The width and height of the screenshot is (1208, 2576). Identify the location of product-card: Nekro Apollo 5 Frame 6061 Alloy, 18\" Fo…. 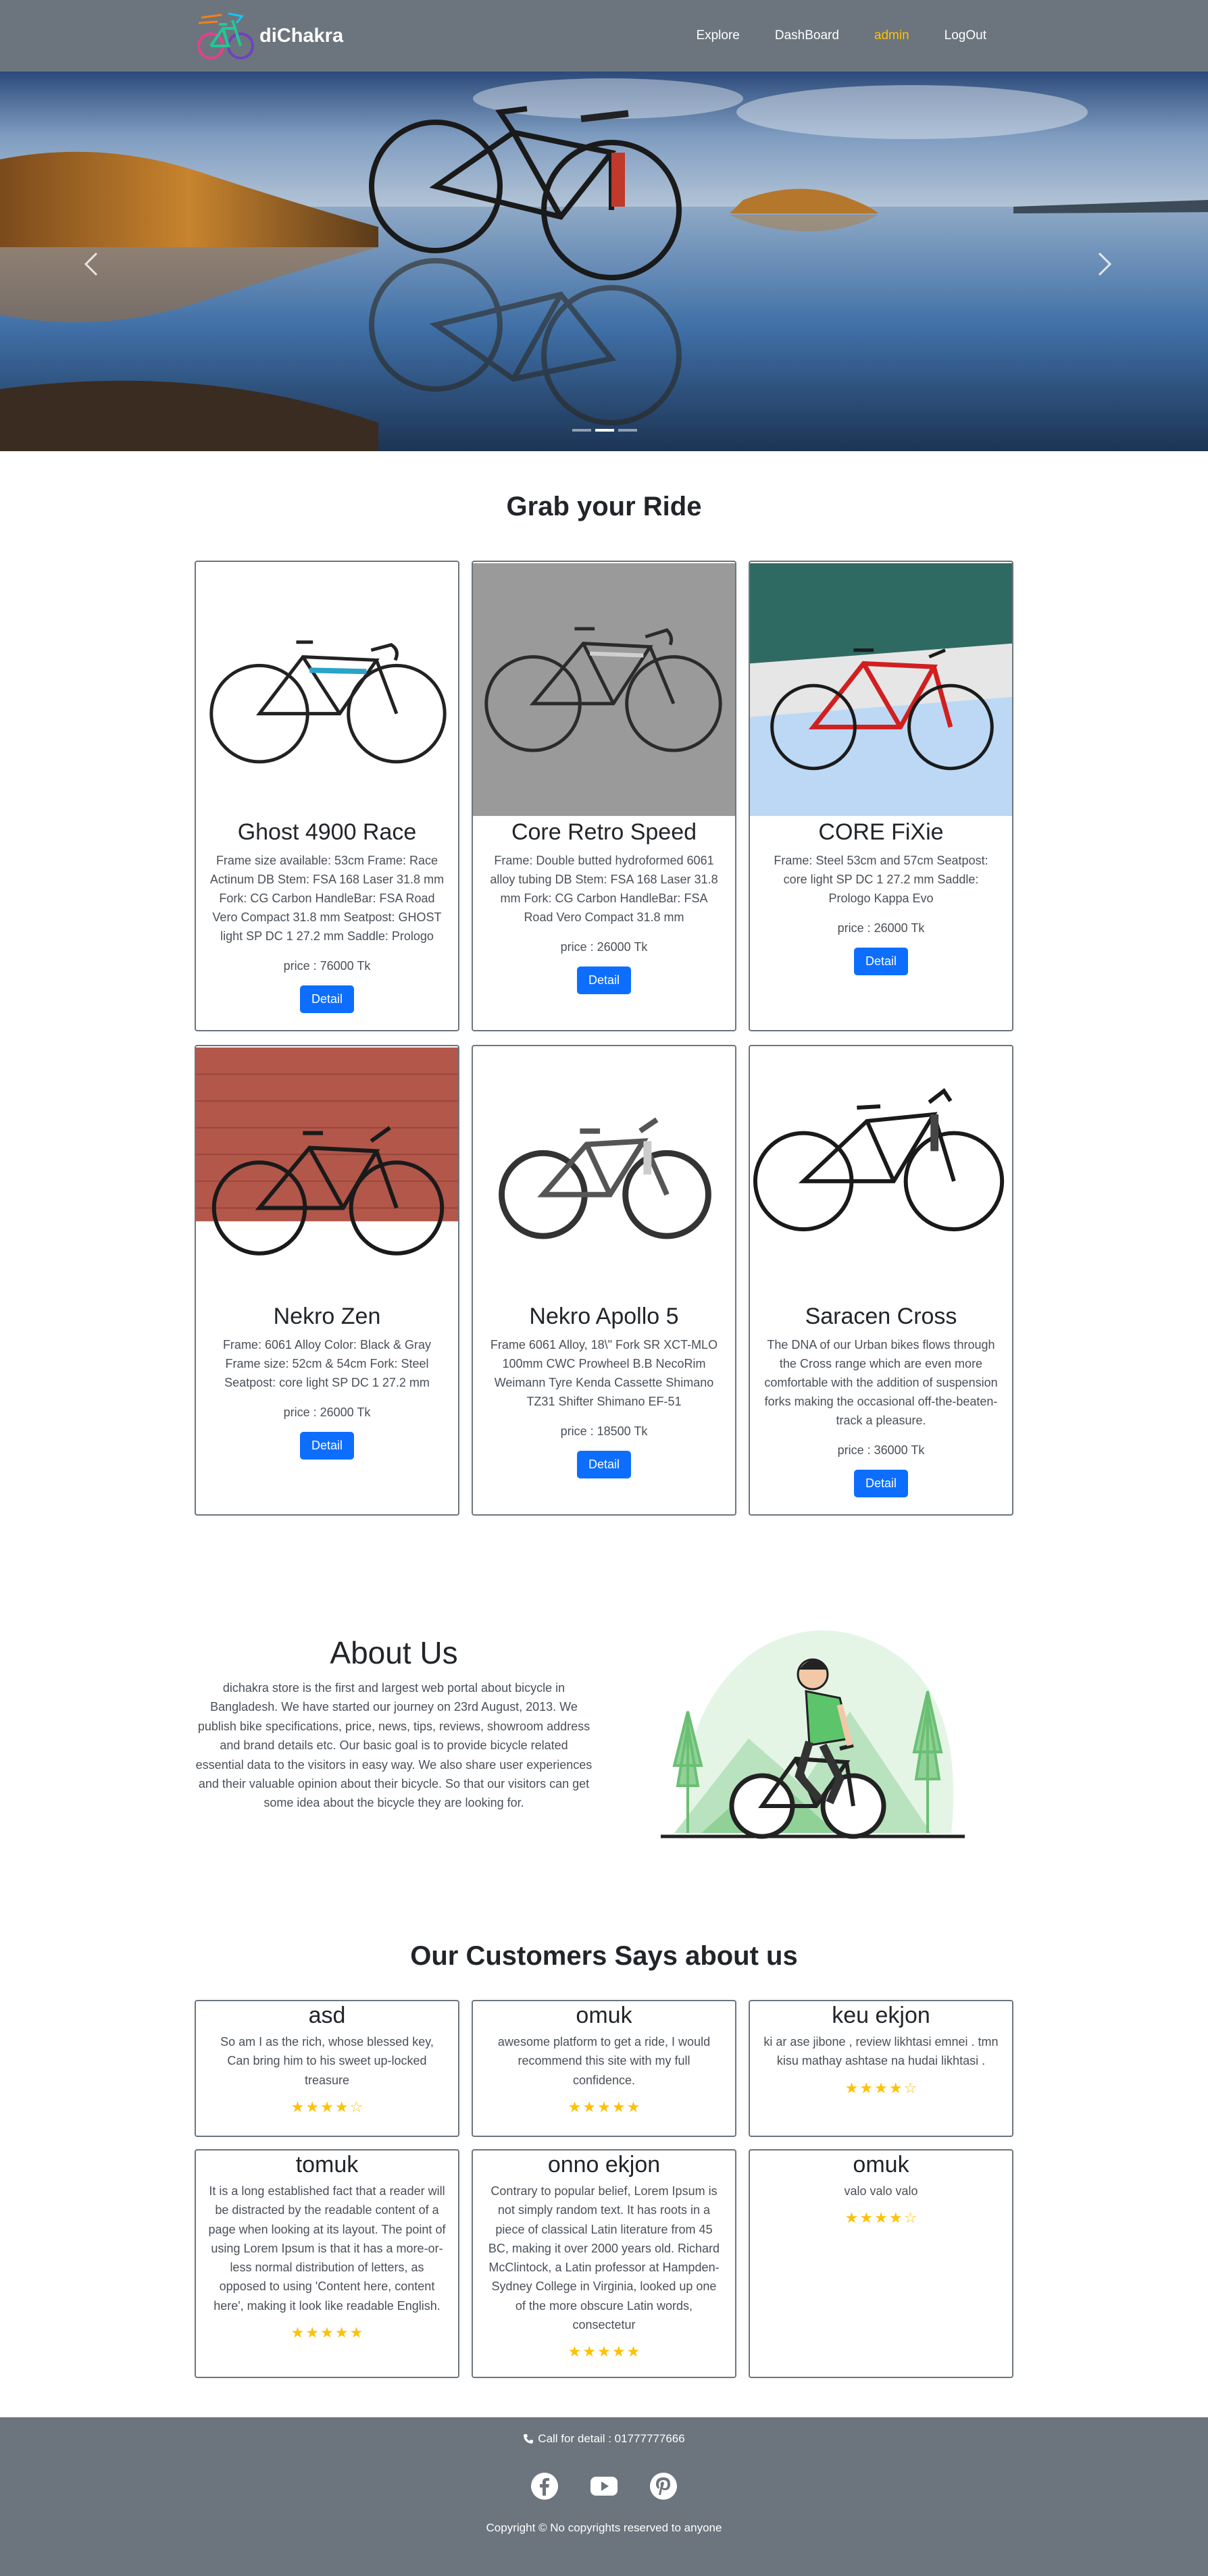
(604, 1280).